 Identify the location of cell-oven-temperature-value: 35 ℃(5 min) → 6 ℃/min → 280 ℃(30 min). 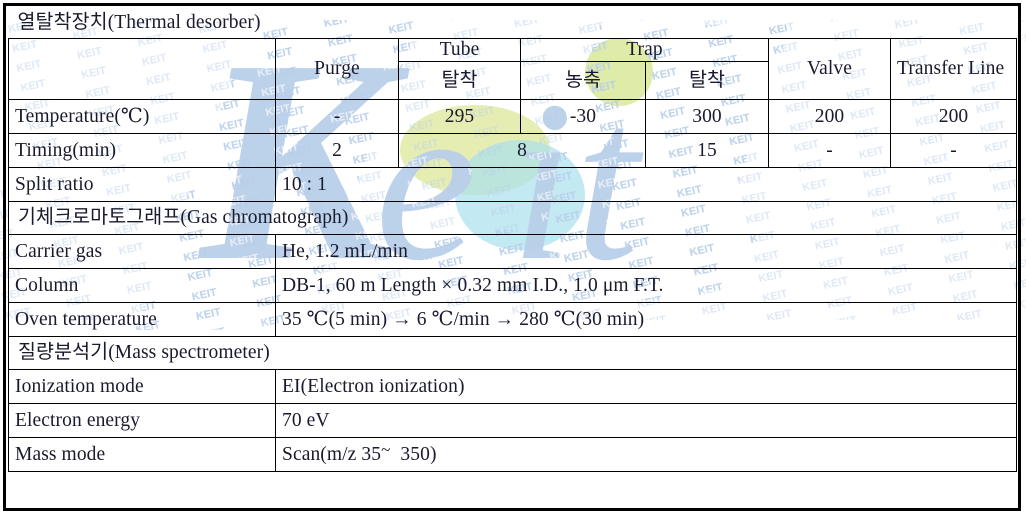
(646, 320).